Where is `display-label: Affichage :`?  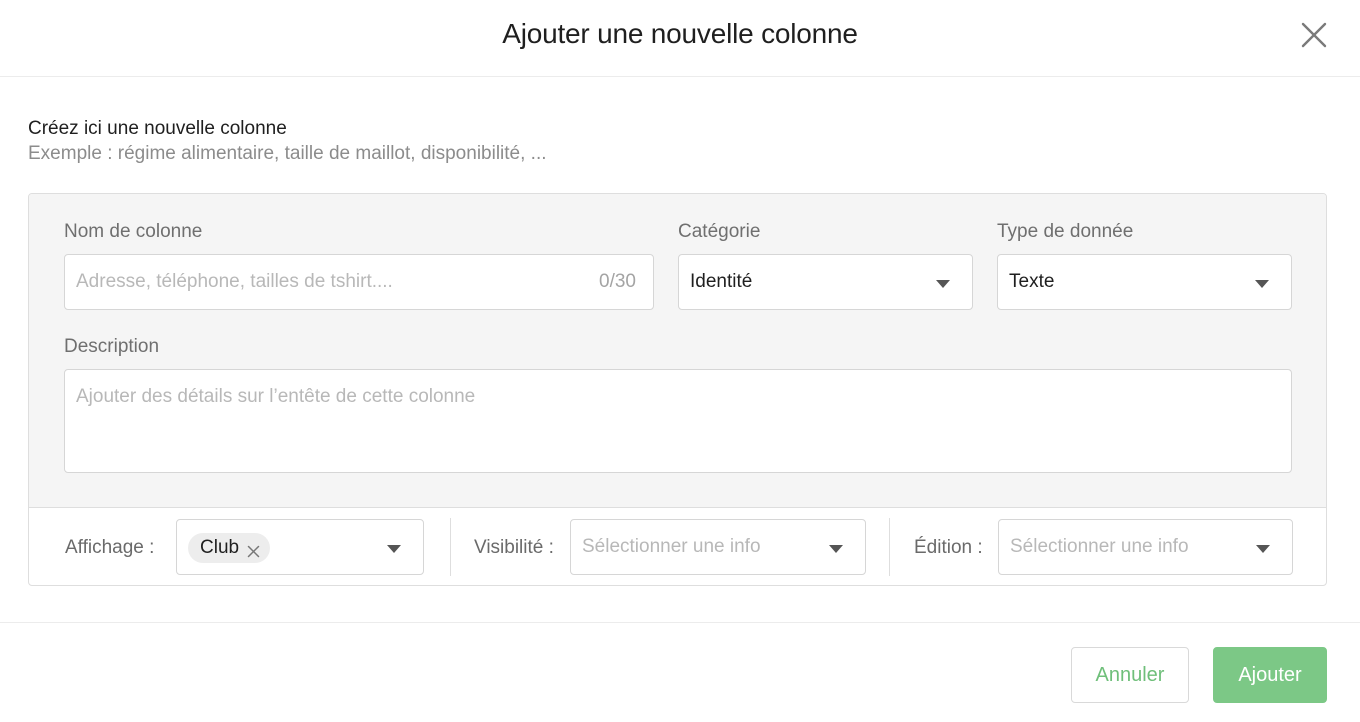
display-label: Affichage : is located at coordinates (110, 547).